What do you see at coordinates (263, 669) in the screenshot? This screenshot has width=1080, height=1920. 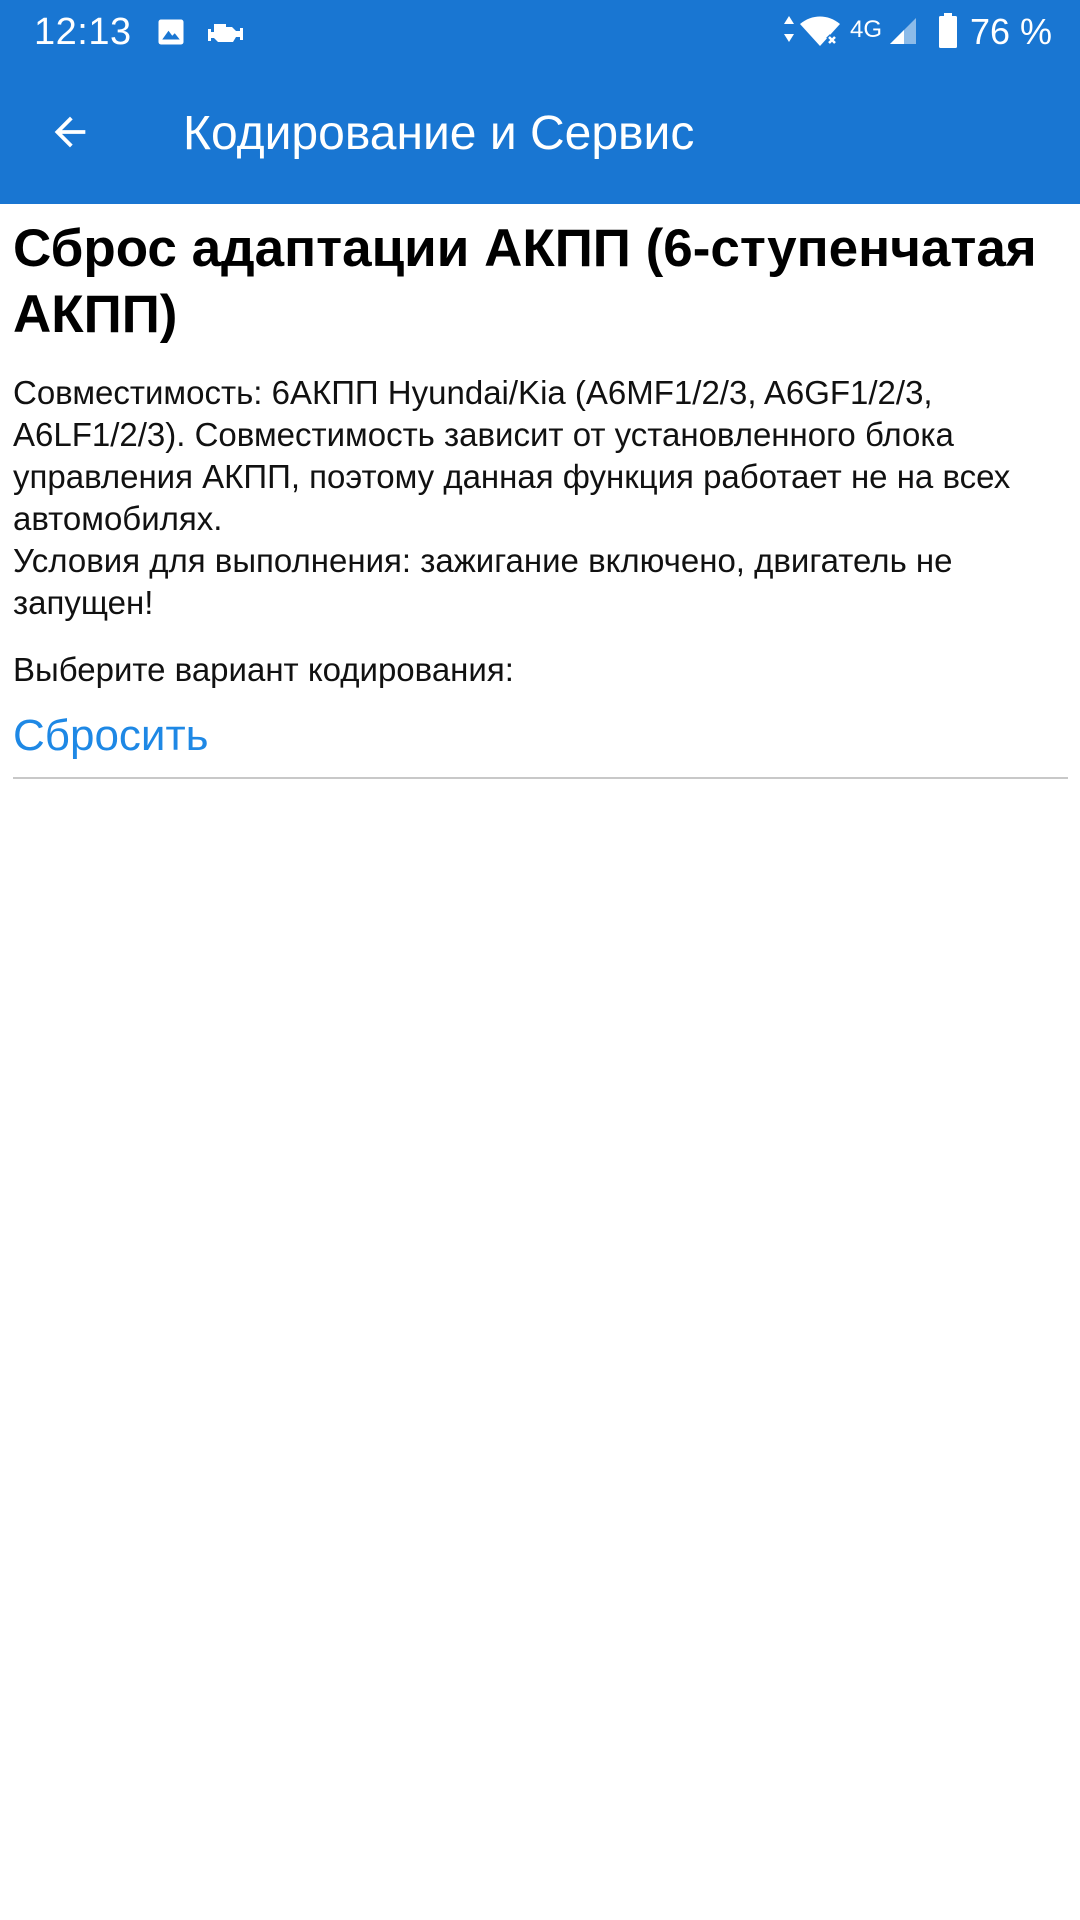 I see `coding-prompt: Выберите вариант кодирования:` at bounding box center [263, 669].